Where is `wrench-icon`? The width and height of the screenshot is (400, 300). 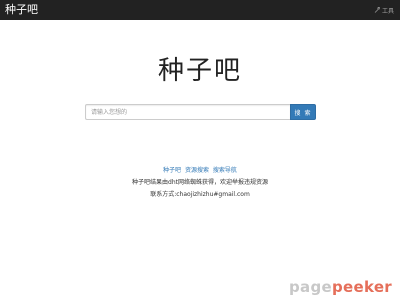
wrench-icon is located at coordinates (377, 10).